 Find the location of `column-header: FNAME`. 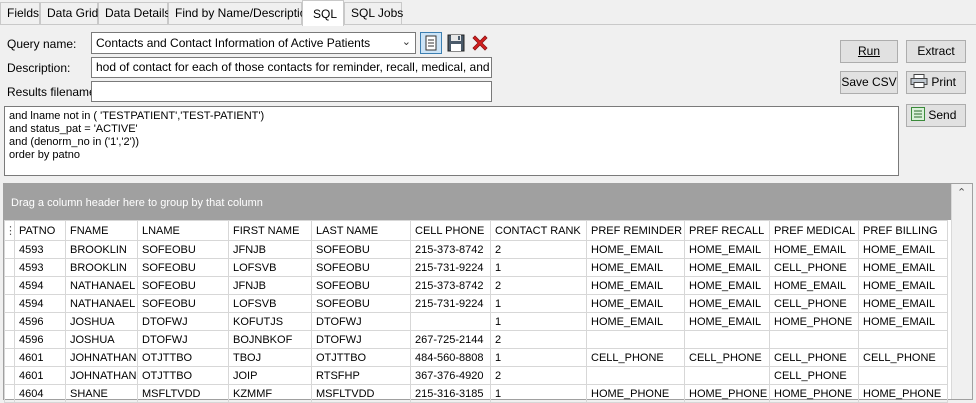

column-header: FNAME is located at coordinates (101, 230).